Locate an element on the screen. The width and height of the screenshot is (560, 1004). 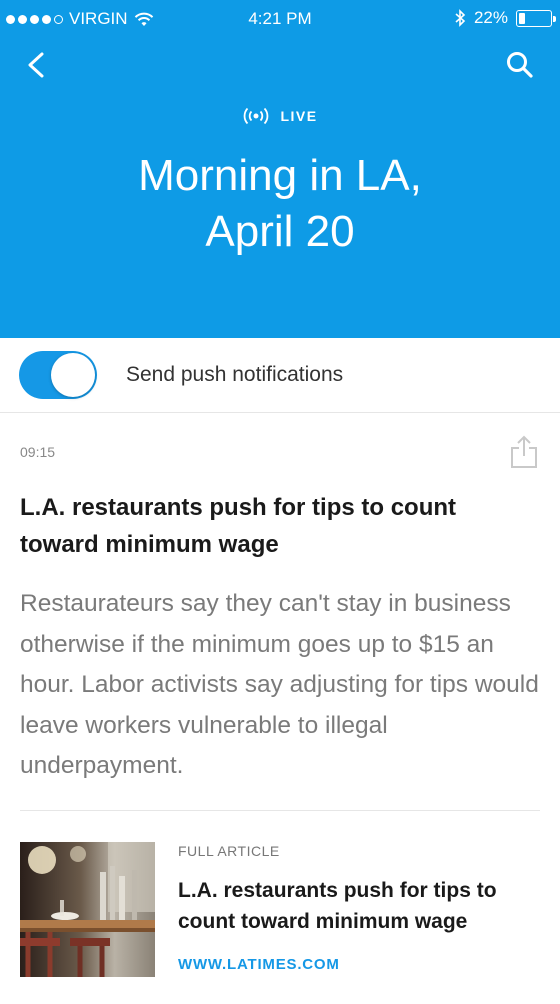
search-icon is located at coordinates (520, 65).